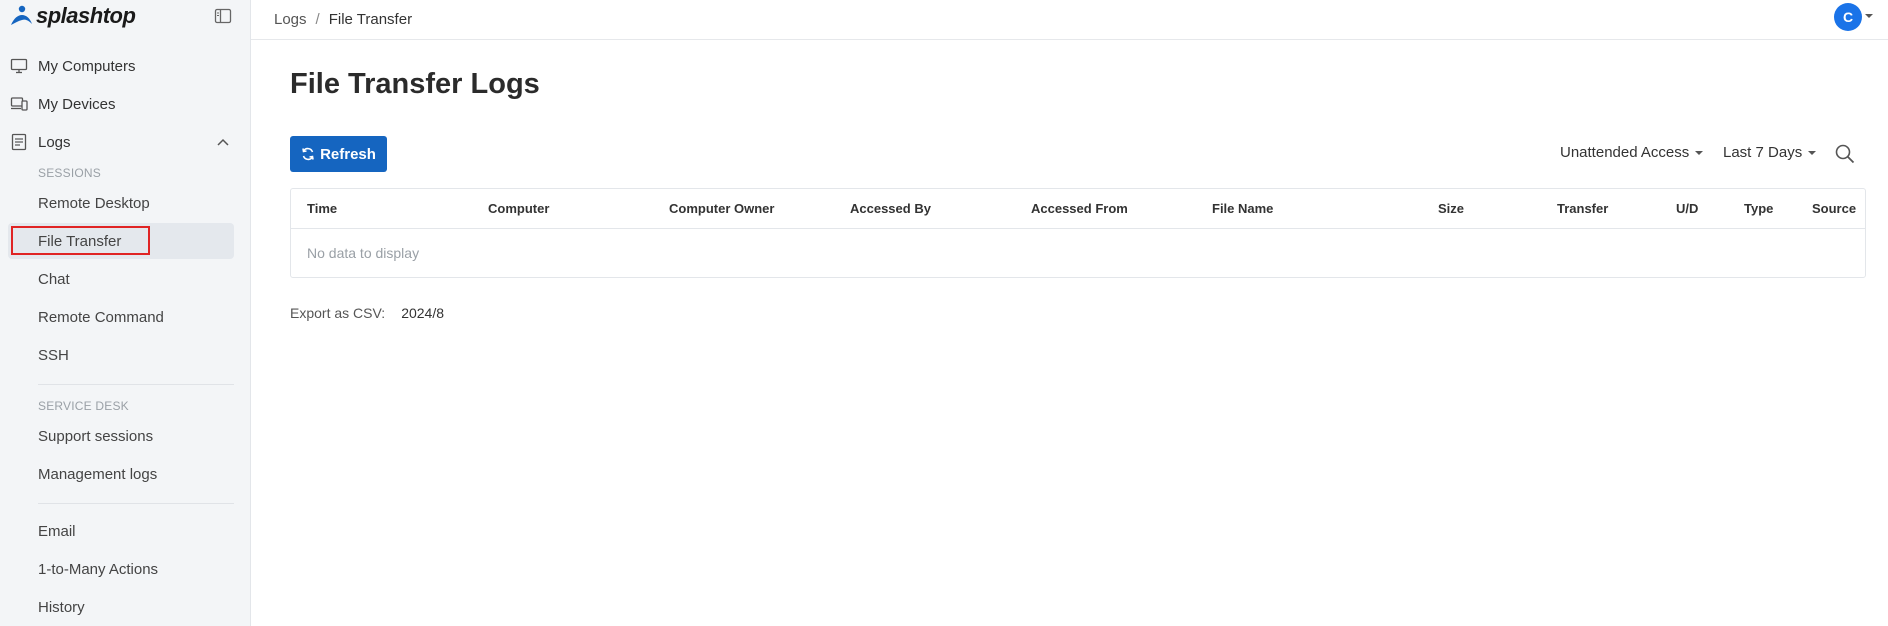  I want to click on export-csv-label: Export as CSV:, so click(338, 313).